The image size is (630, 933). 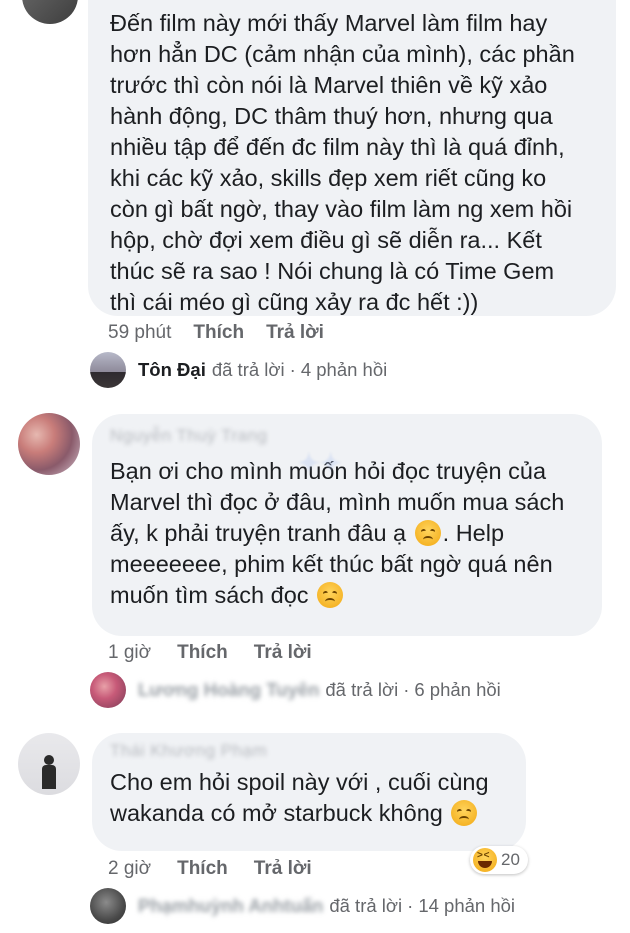 I want to click on replier-name: Tôn Đại, so click(x=172, y=370).